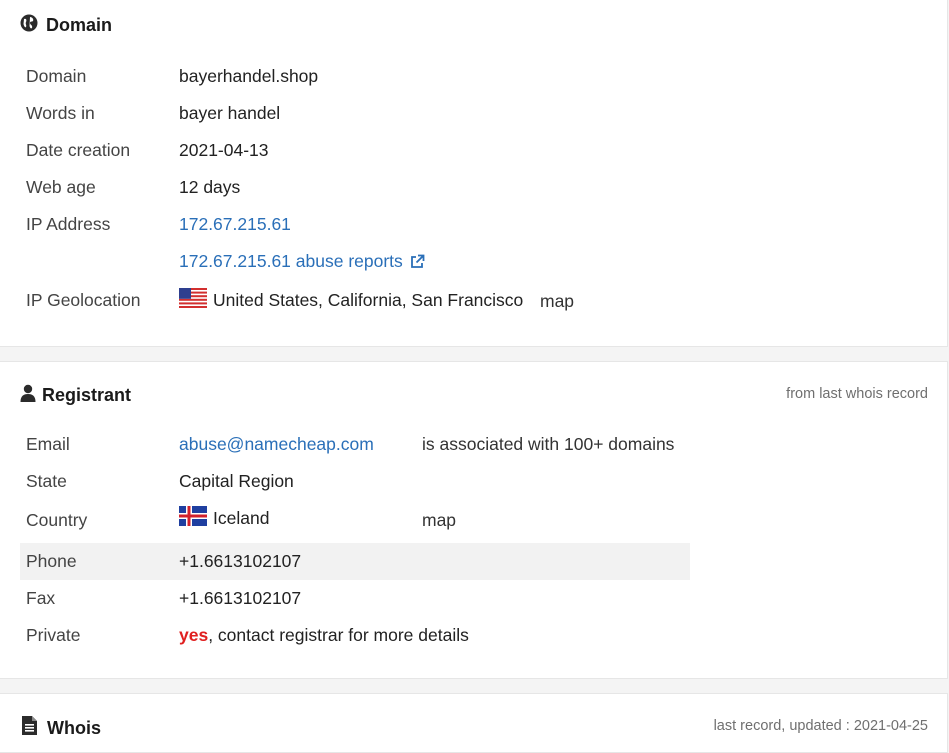 The height and width of the screenshot is (753, 949). I want to click on phone-value: +1.6613102107, so click(240, 561).